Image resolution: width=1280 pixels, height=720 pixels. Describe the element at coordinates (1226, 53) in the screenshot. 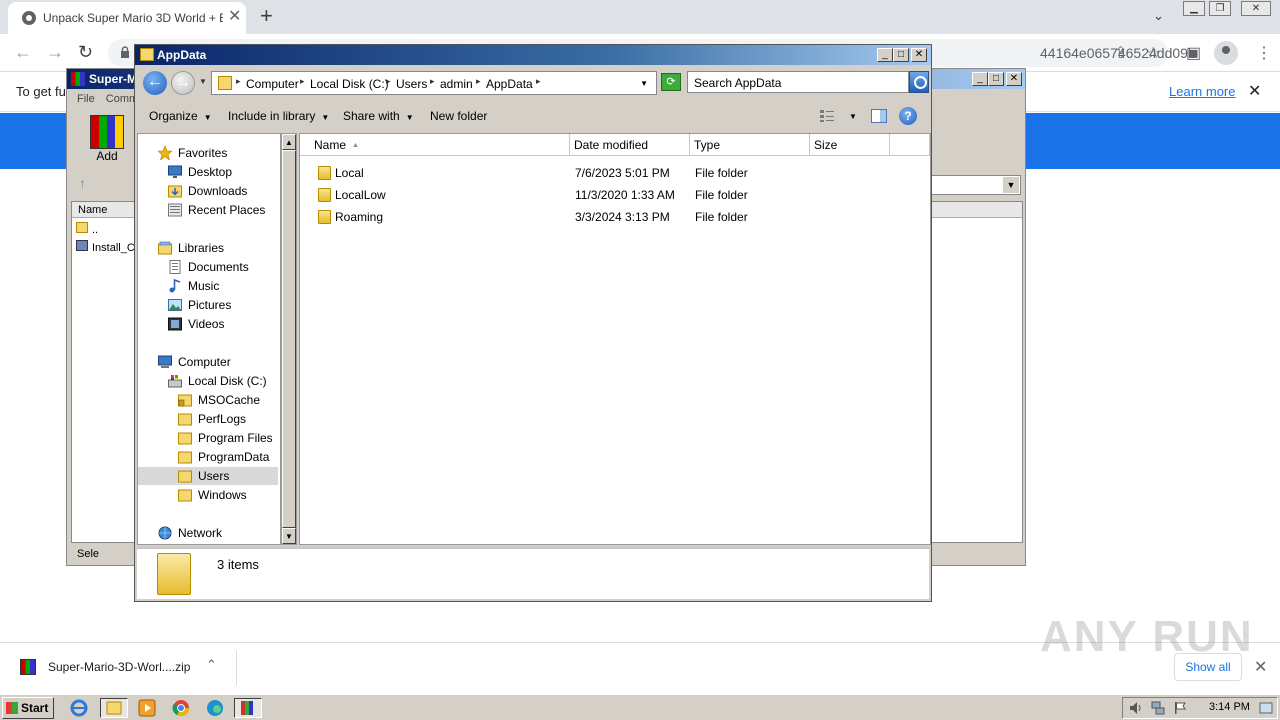

I see `profile-avatar-icon` at that location.